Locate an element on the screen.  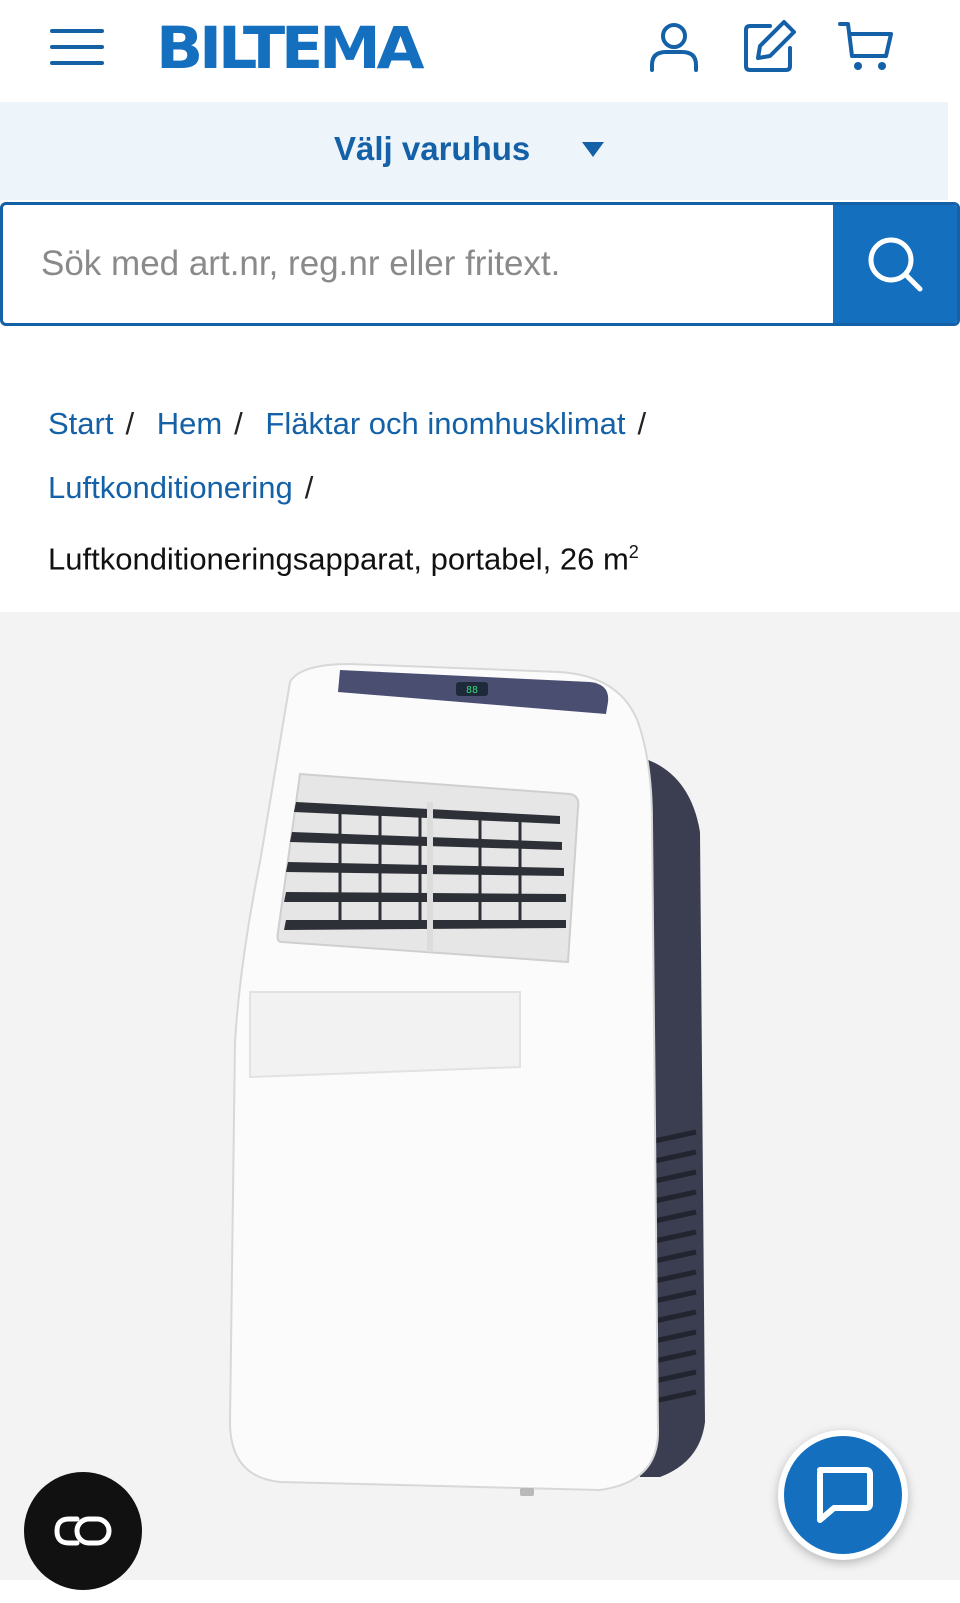
svg-text: 88 is located at coordinates (472, 690).